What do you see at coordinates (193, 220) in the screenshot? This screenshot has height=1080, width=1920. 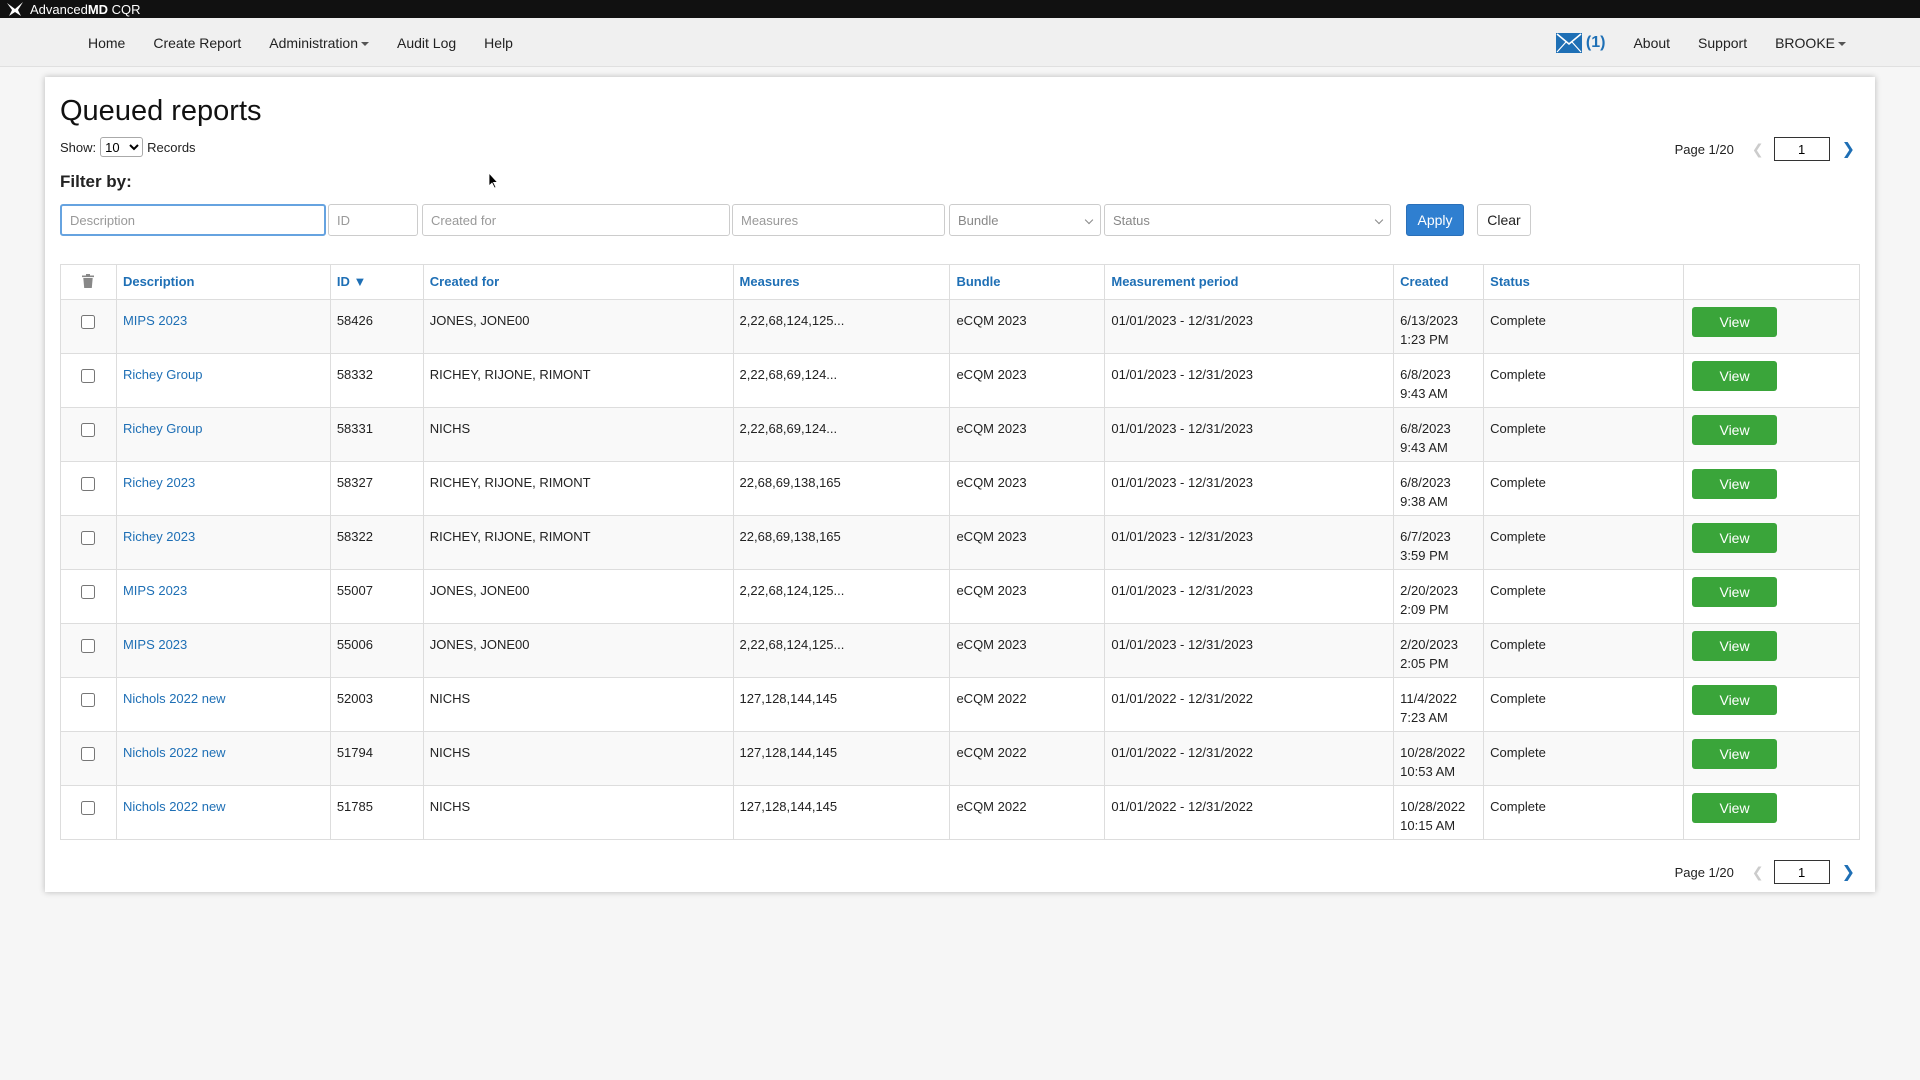 I see `description-filter-input` at bounding box center [193, 220].